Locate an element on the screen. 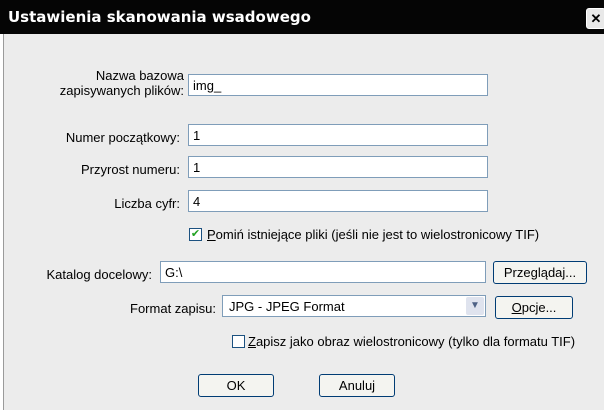 This screenshot has width=604, height=410. start-number-label: Numer początkowy: is located at coordinates (122, 137).